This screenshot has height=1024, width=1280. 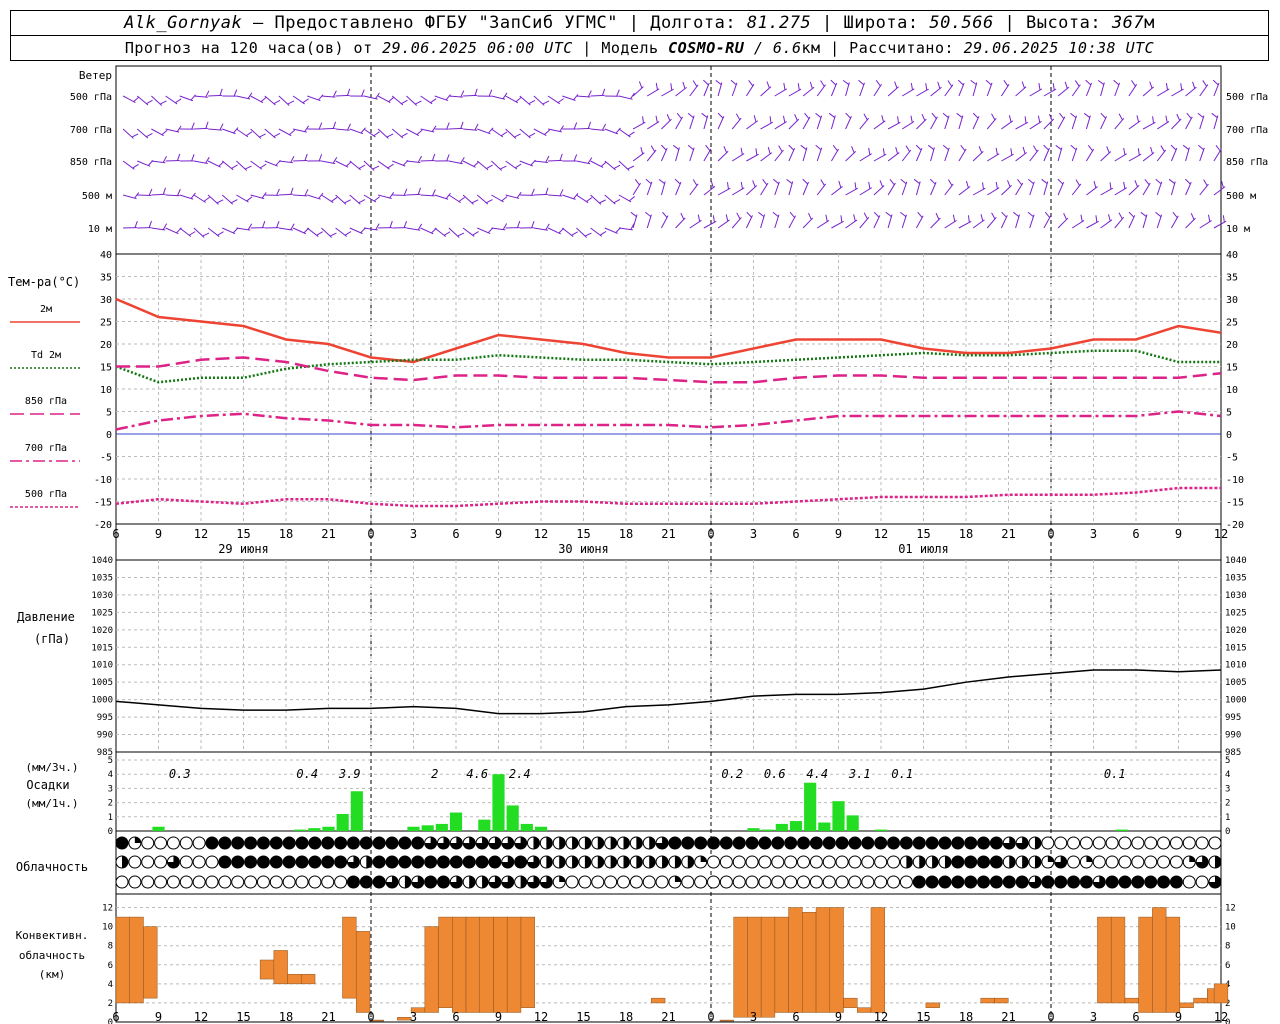 What do you see at coordinates (102, 596) in the screenshot?
I see `pressure-tick-left: 1030` at bounding box center [102, 596].